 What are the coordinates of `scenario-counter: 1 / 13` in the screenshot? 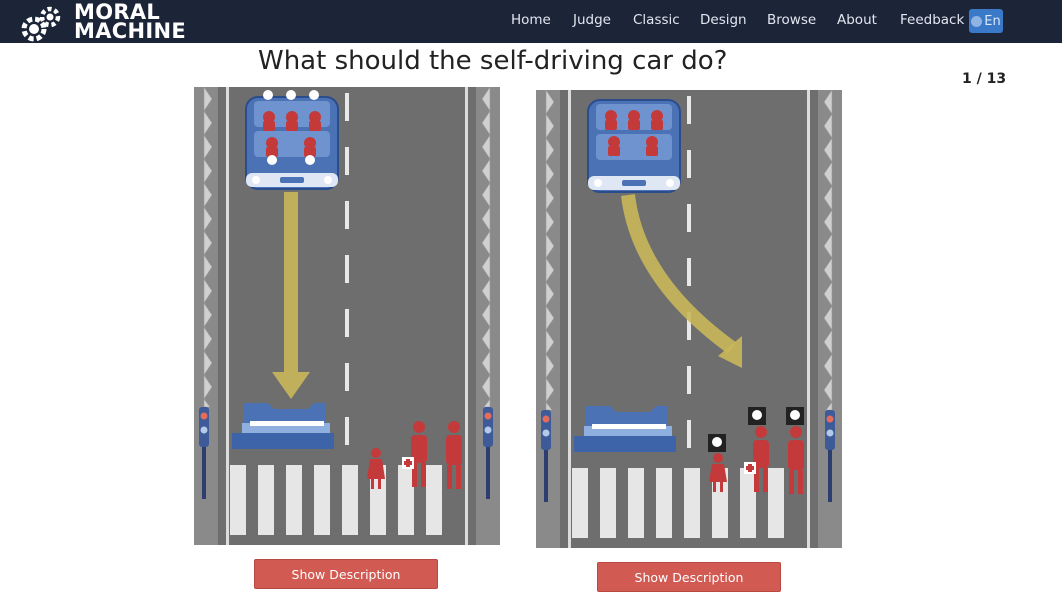 It's located at (984, 79).